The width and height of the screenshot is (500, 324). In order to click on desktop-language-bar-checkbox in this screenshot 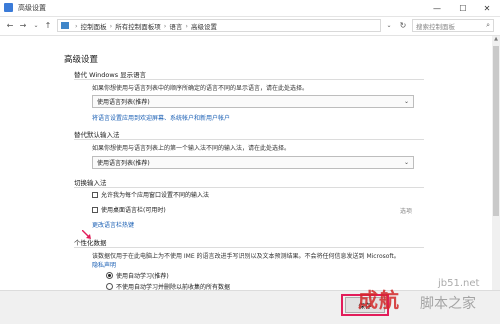, I will do `click(95, 209)`.